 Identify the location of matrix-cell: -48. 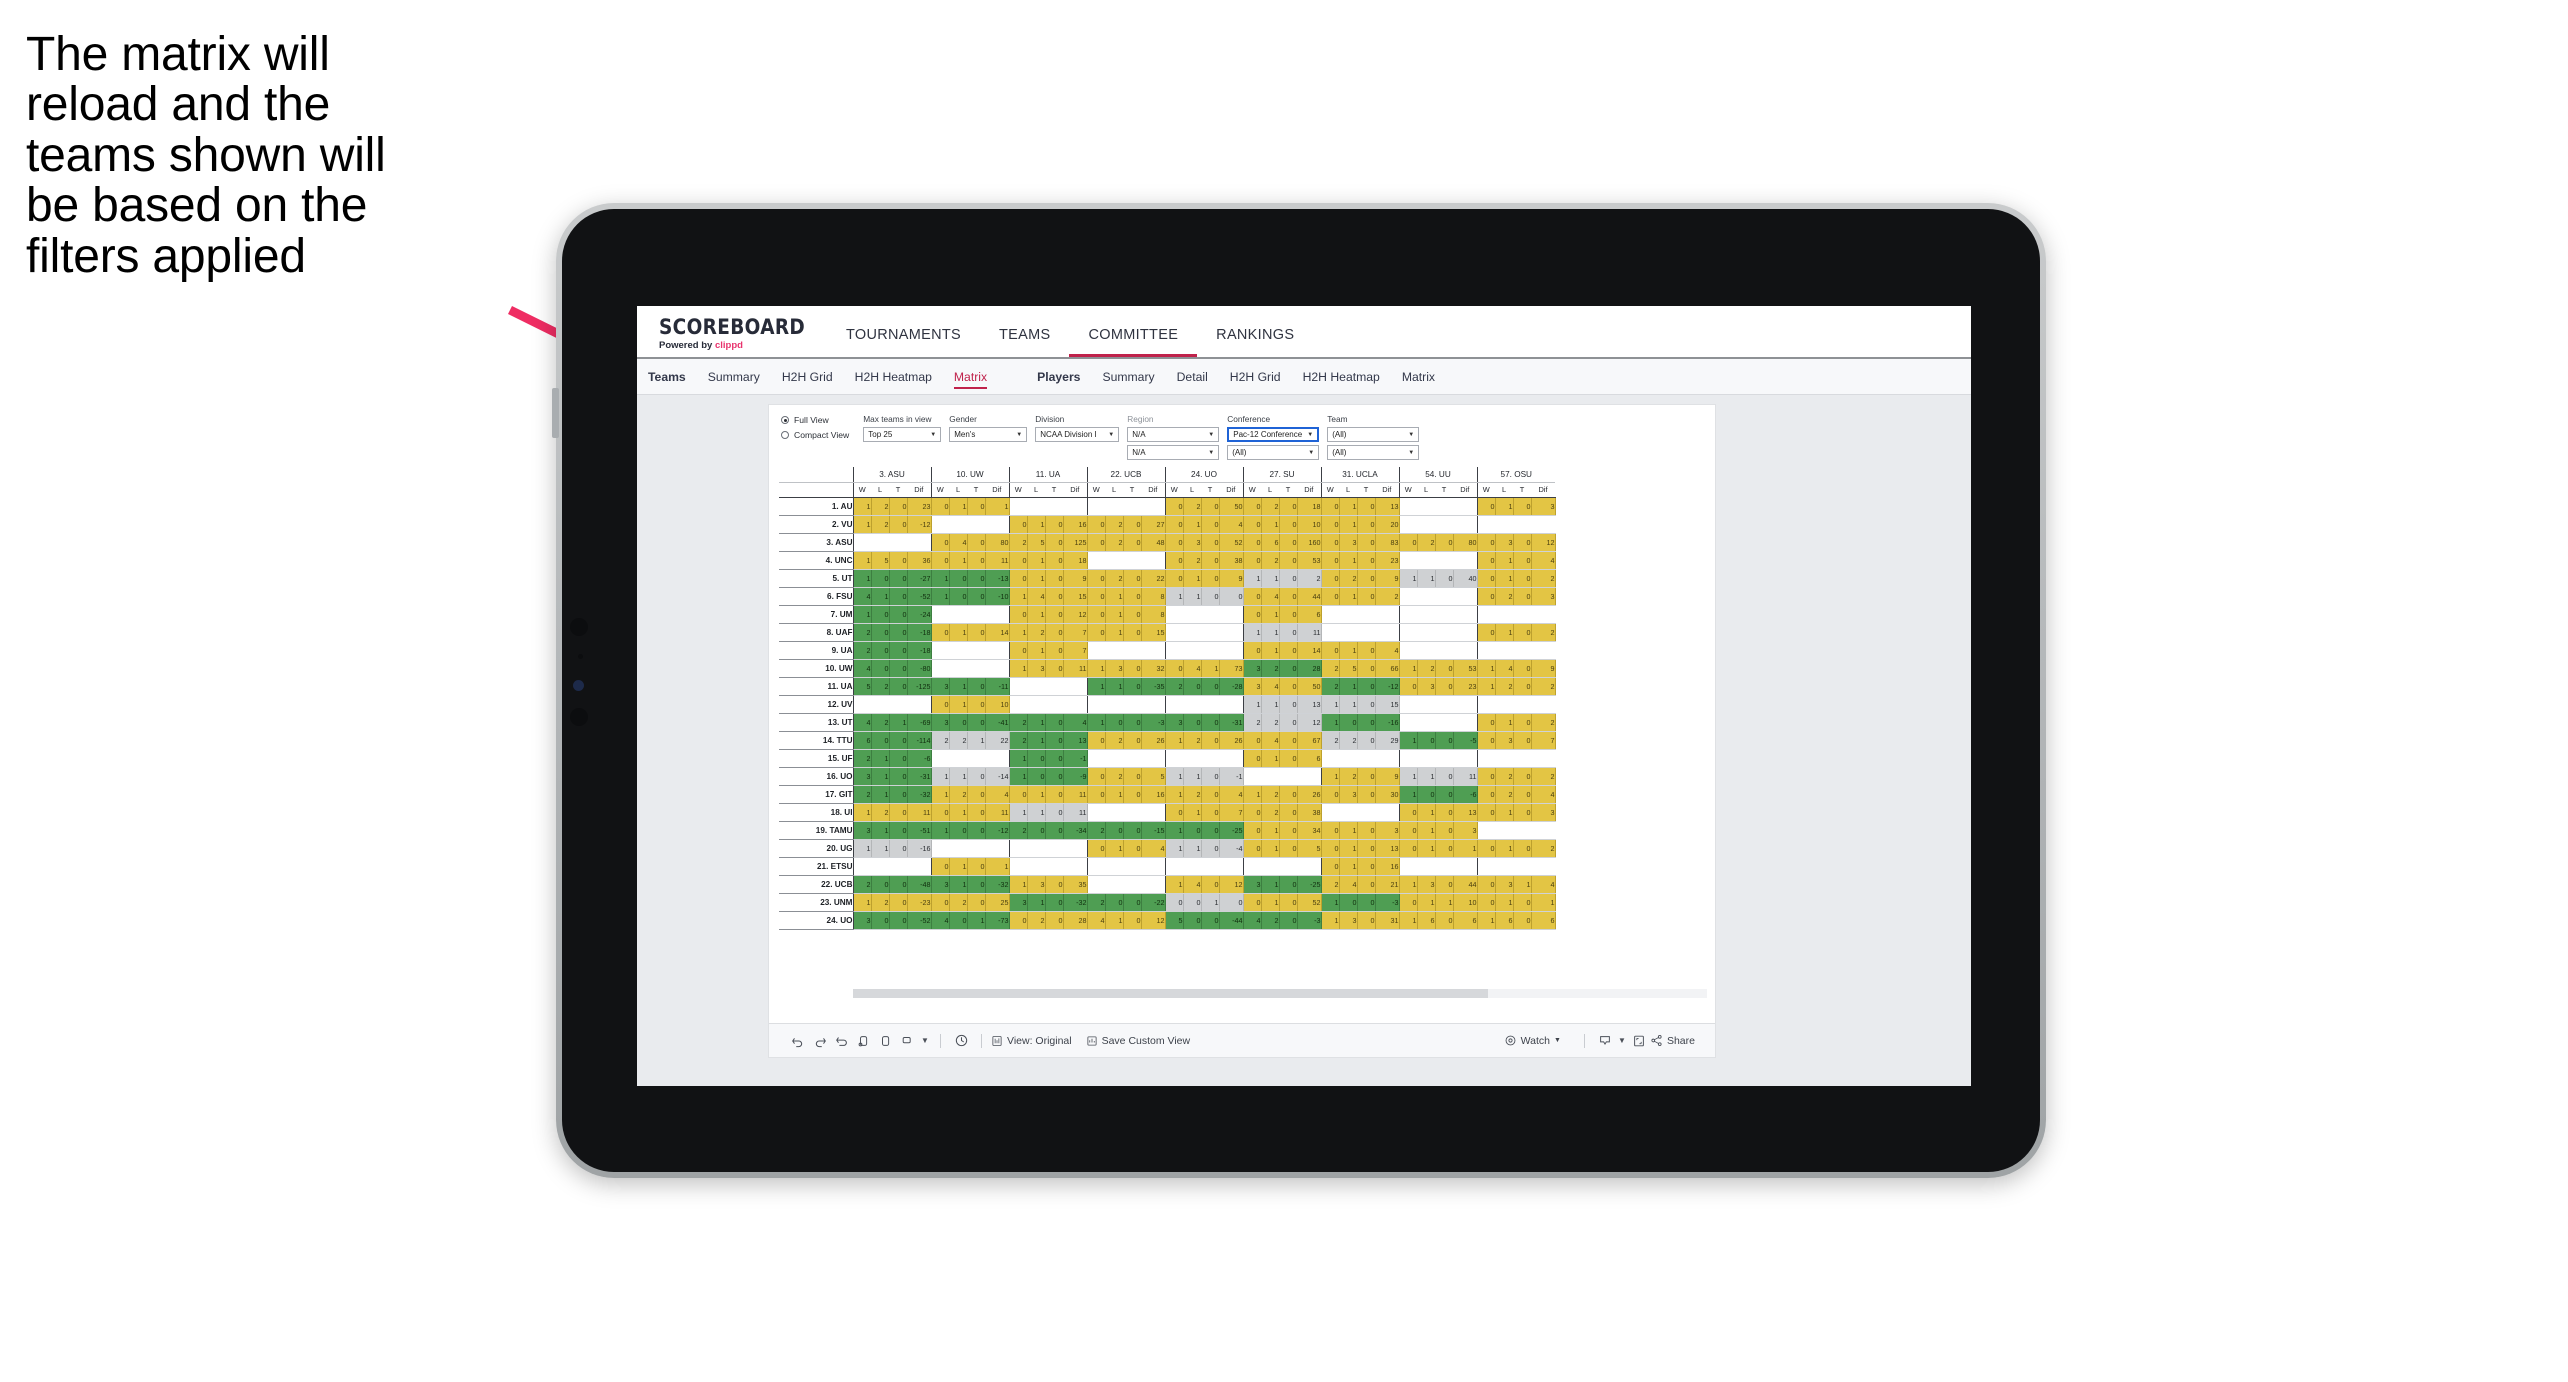
(919, 884).